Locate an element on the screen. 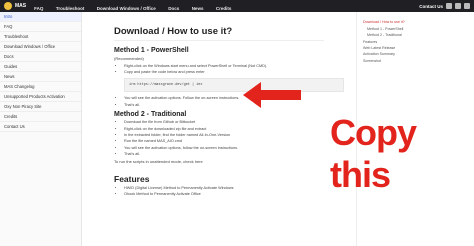  sidebar-item-faq: FAQ is located at coordinates (40, 27).